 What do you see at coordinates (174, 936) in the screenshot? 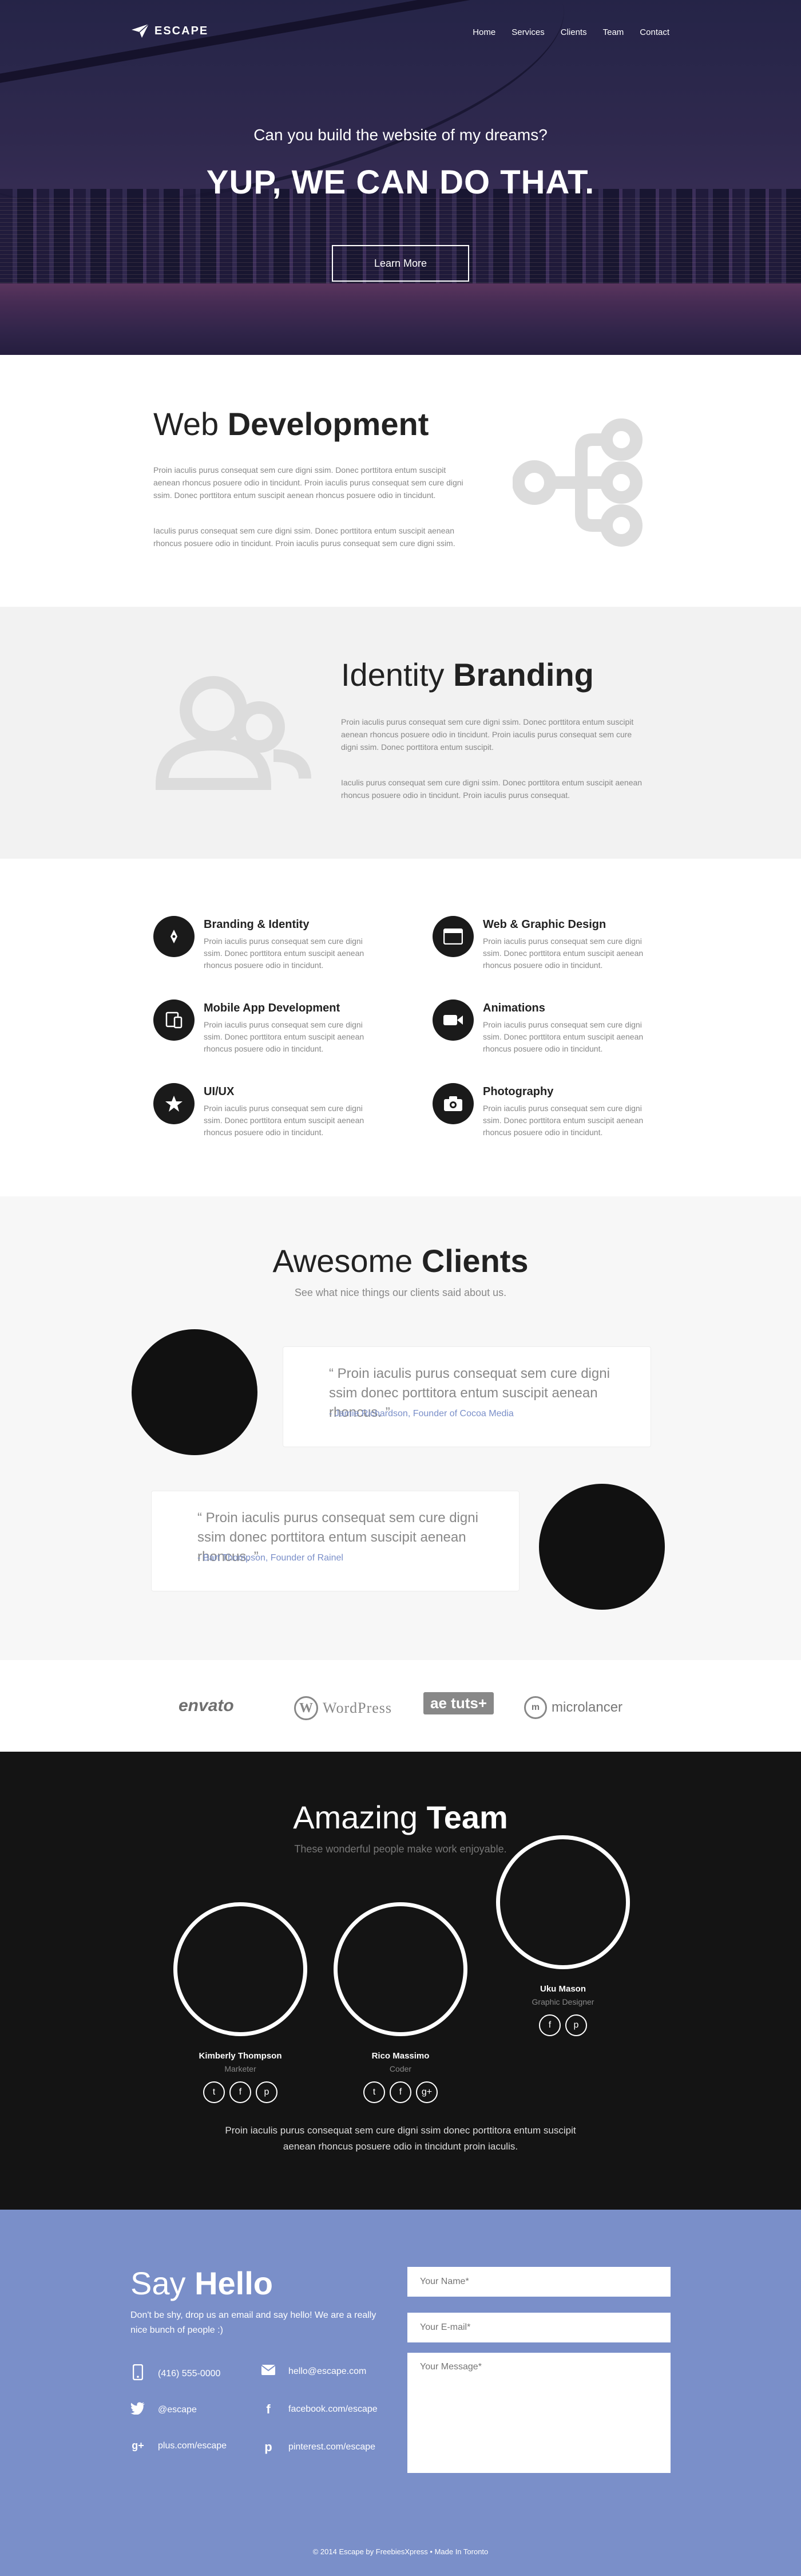
I see `pen-icon` at bounding box center [174, 936].